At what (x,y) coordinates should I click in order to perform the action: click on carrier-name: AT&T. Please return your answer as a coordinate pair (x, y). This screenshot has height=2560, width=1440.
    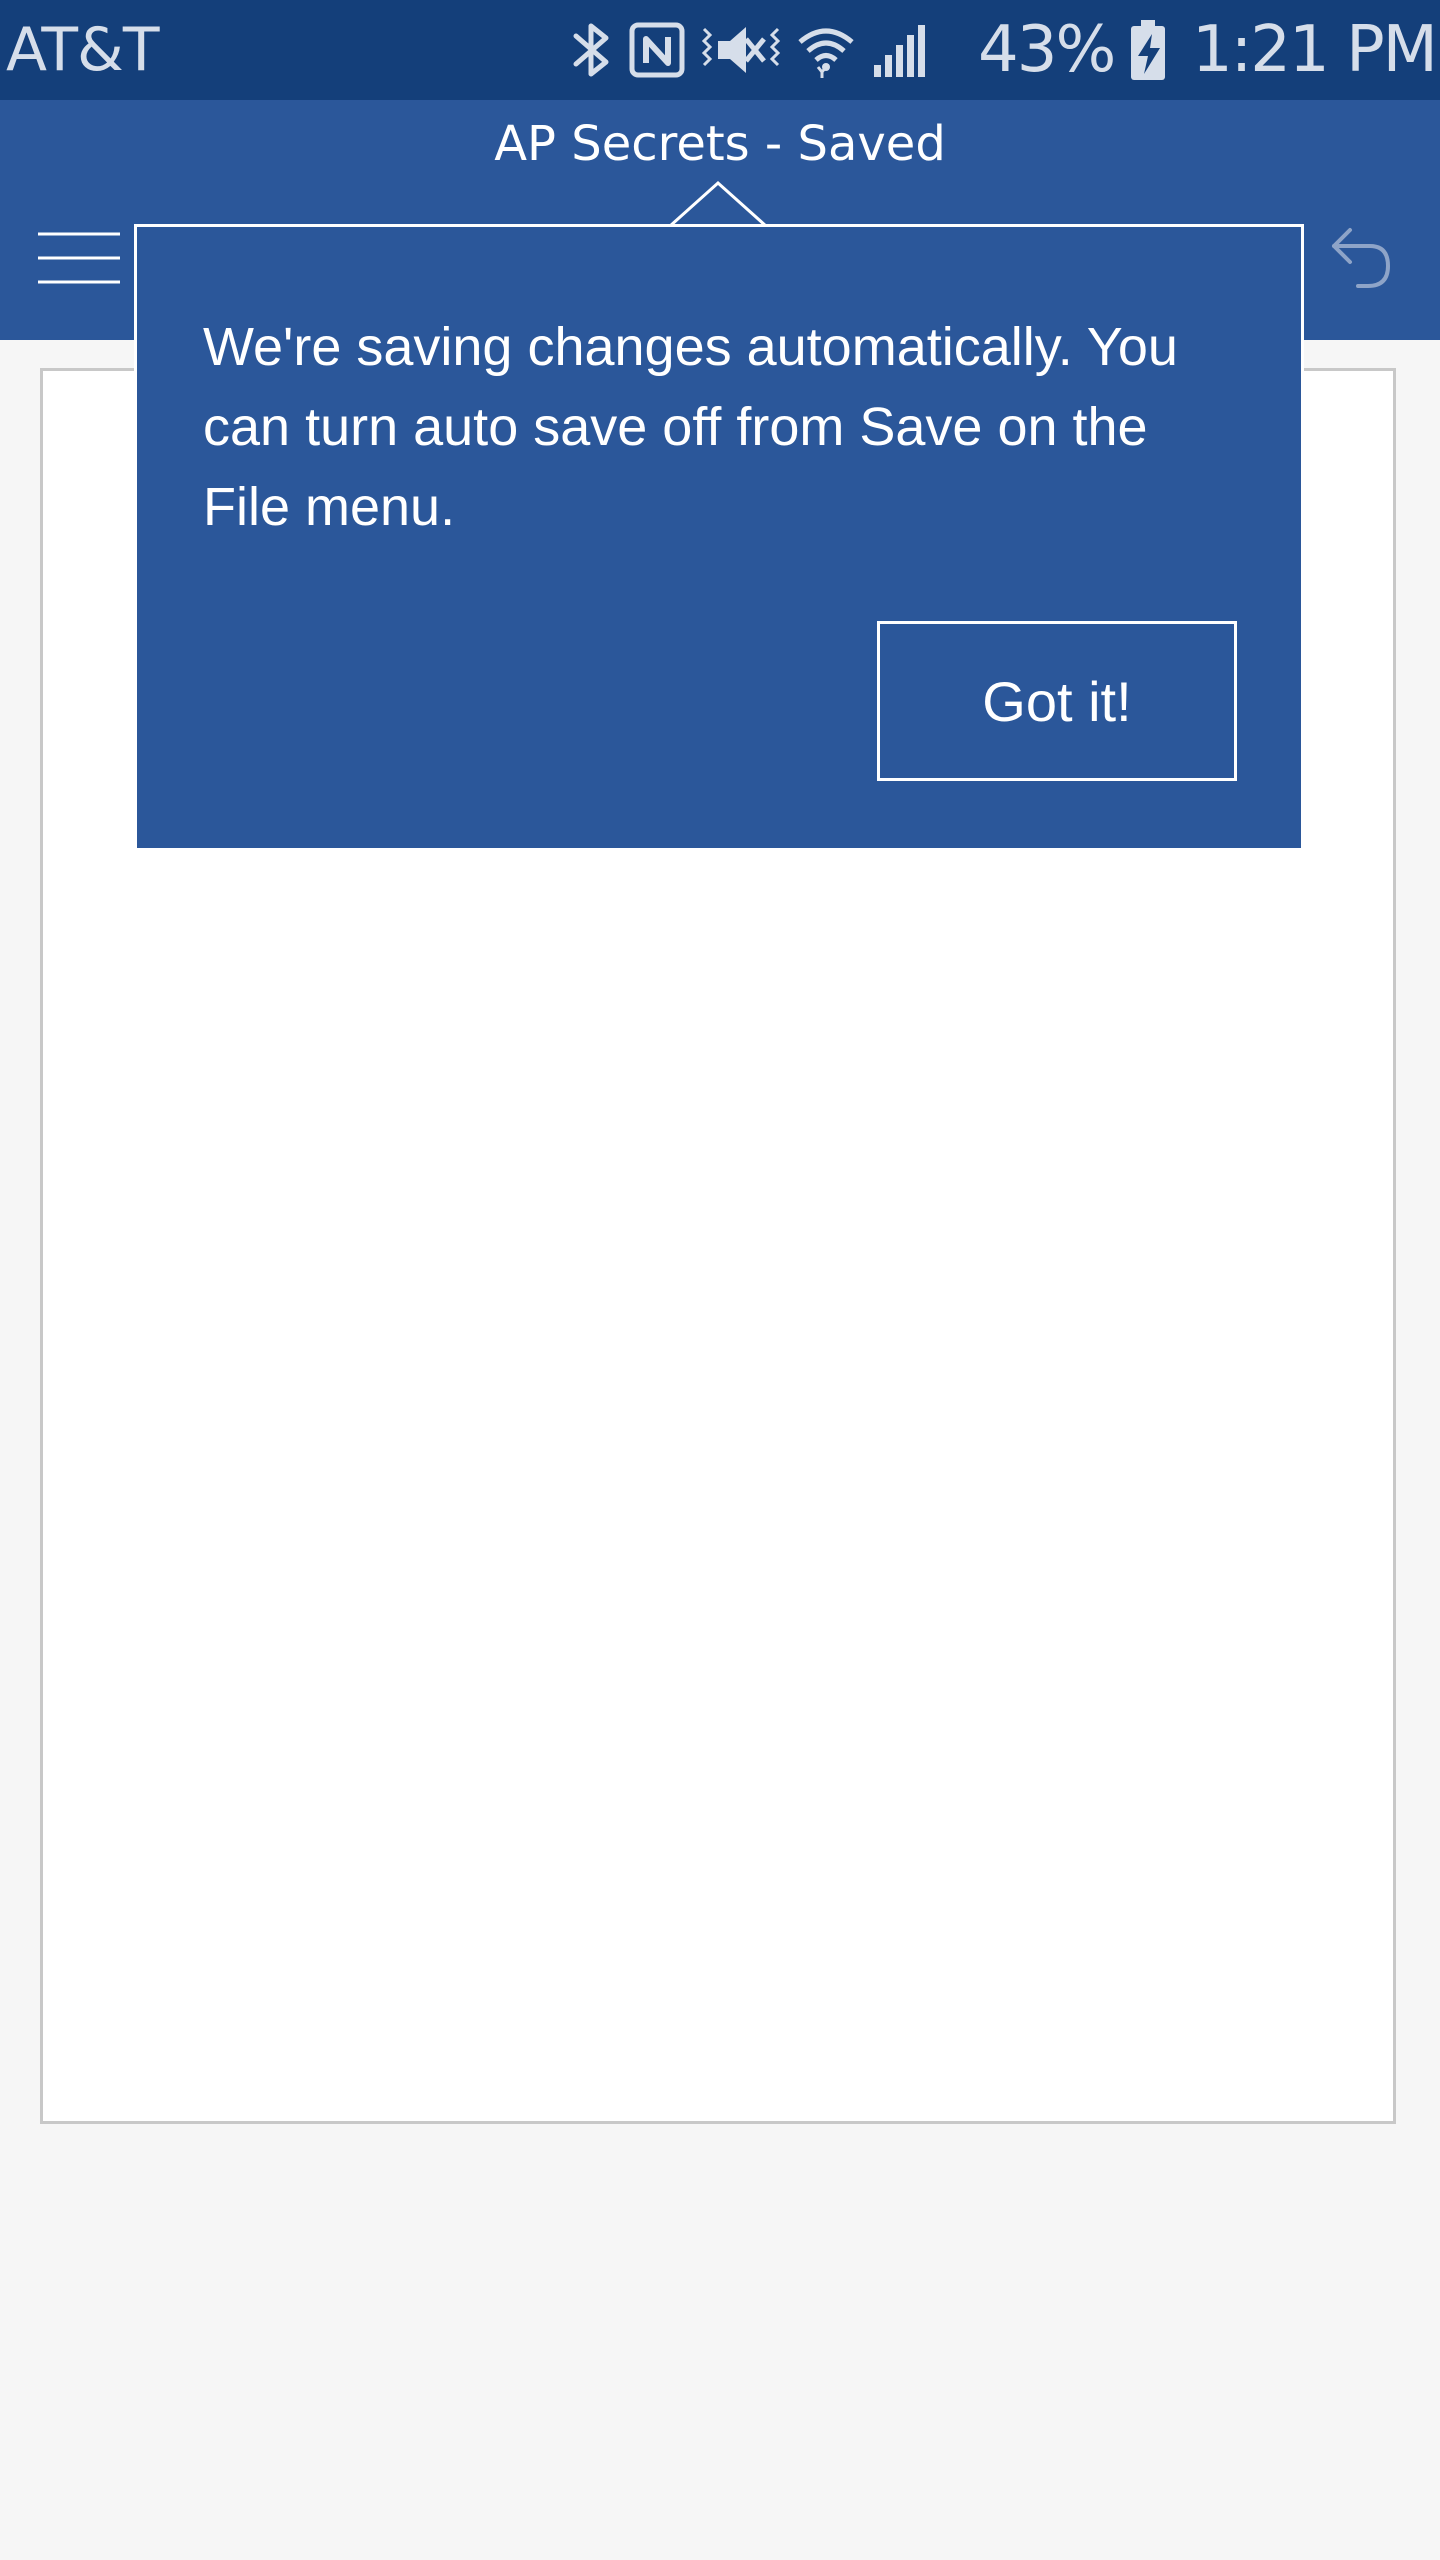
    Looking at the image, I should click on (82, 50).